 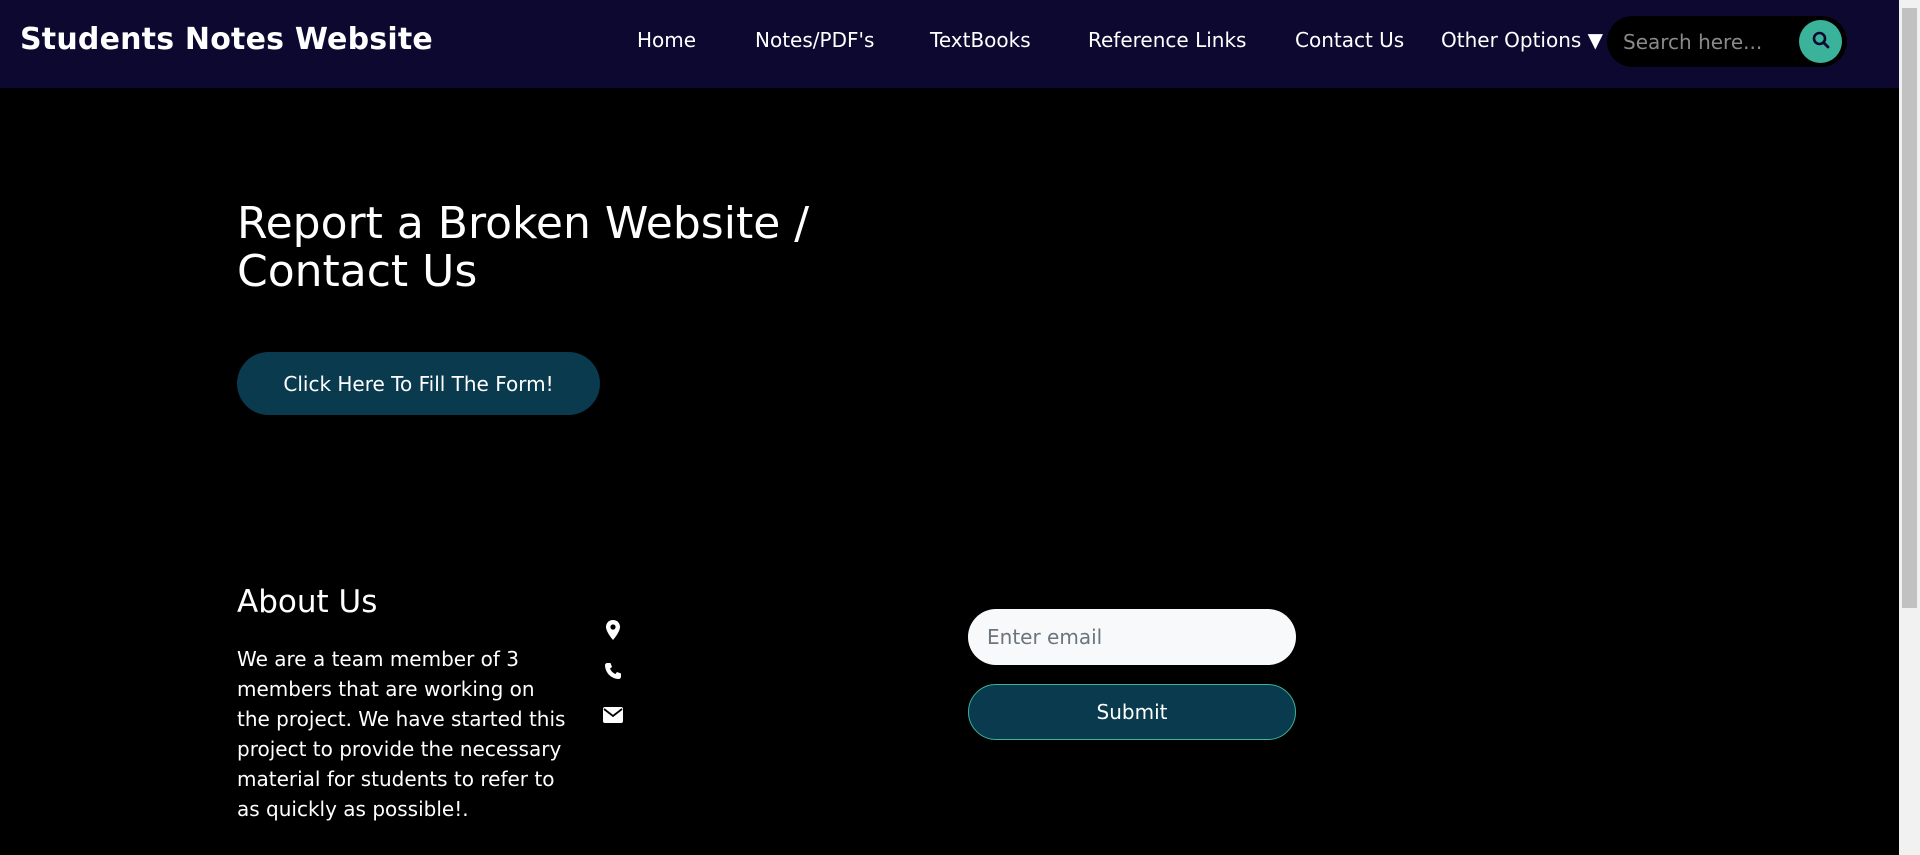 I want to click on submit-button: Submit, so click(x=1132, y=712).